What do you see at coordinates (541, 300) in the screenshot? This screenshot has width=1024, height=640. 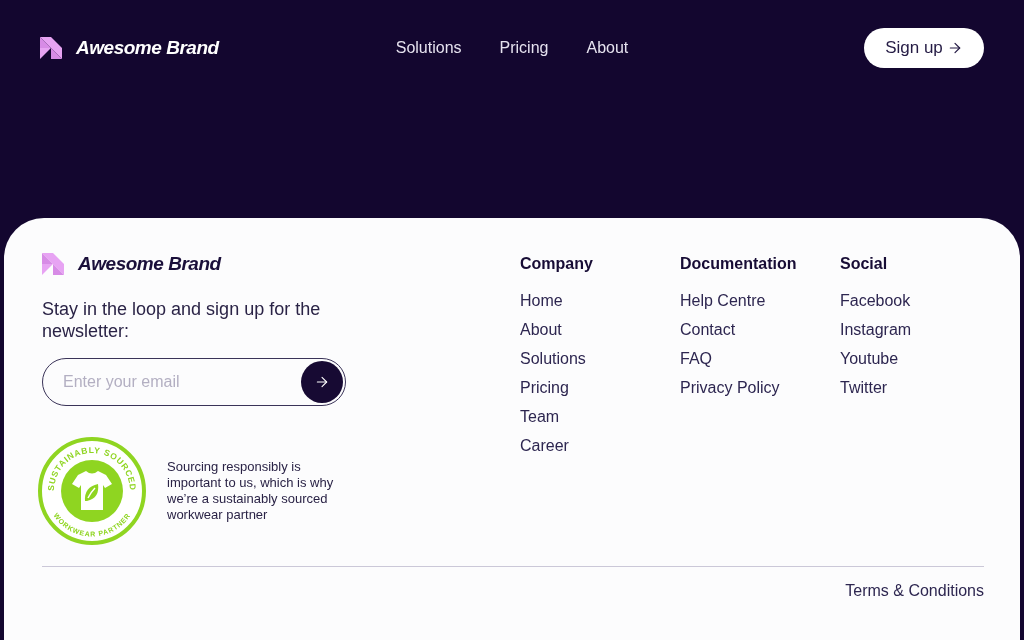 I see `footer-link: Home` at bounding box center [541, 300].